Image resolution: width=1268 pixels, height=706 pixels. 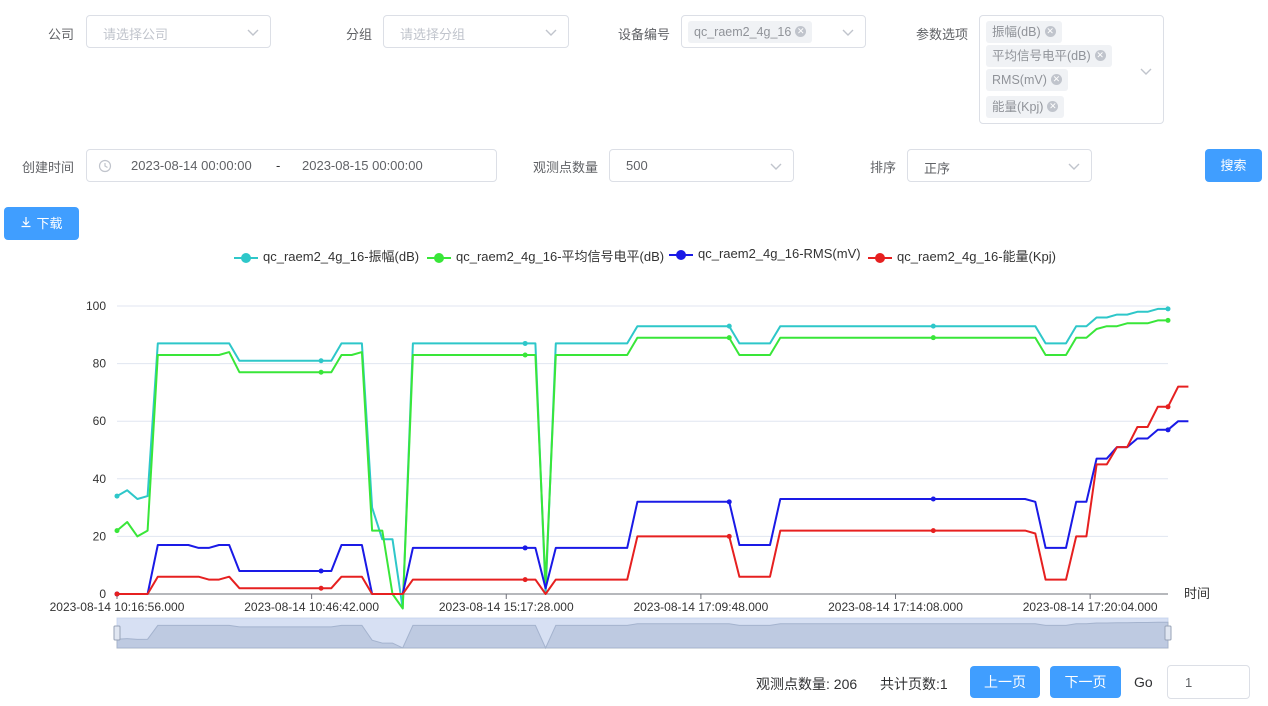 I want to click on y-tick-label: 0, so click(x=102, y=594).